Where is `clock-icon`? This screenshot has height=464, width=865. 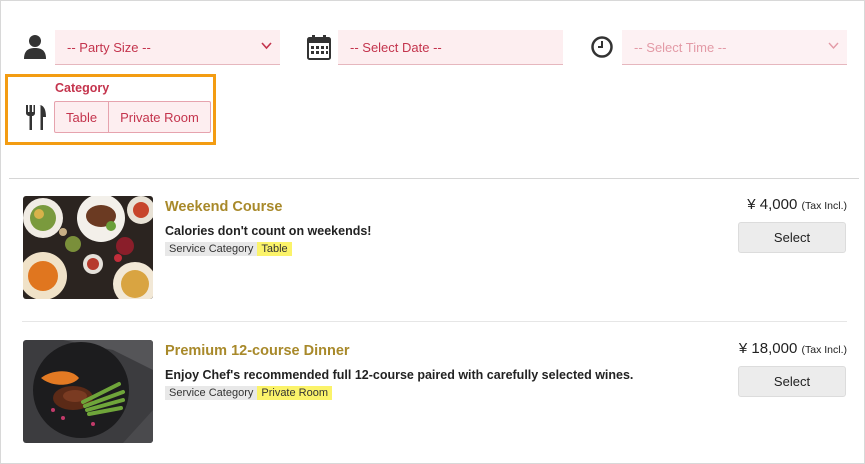
clock-icon is located at coordinates (602, 47).